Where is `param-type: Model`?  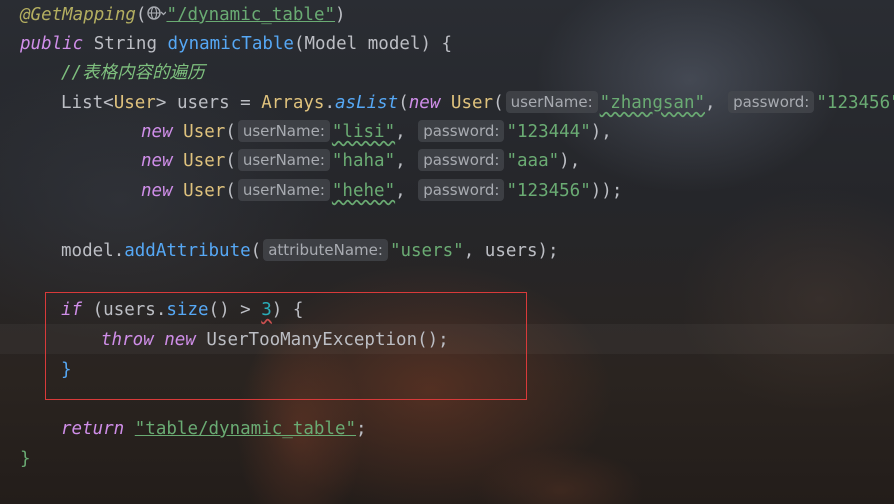 param-type: Model is located at coordinates (331, 44).